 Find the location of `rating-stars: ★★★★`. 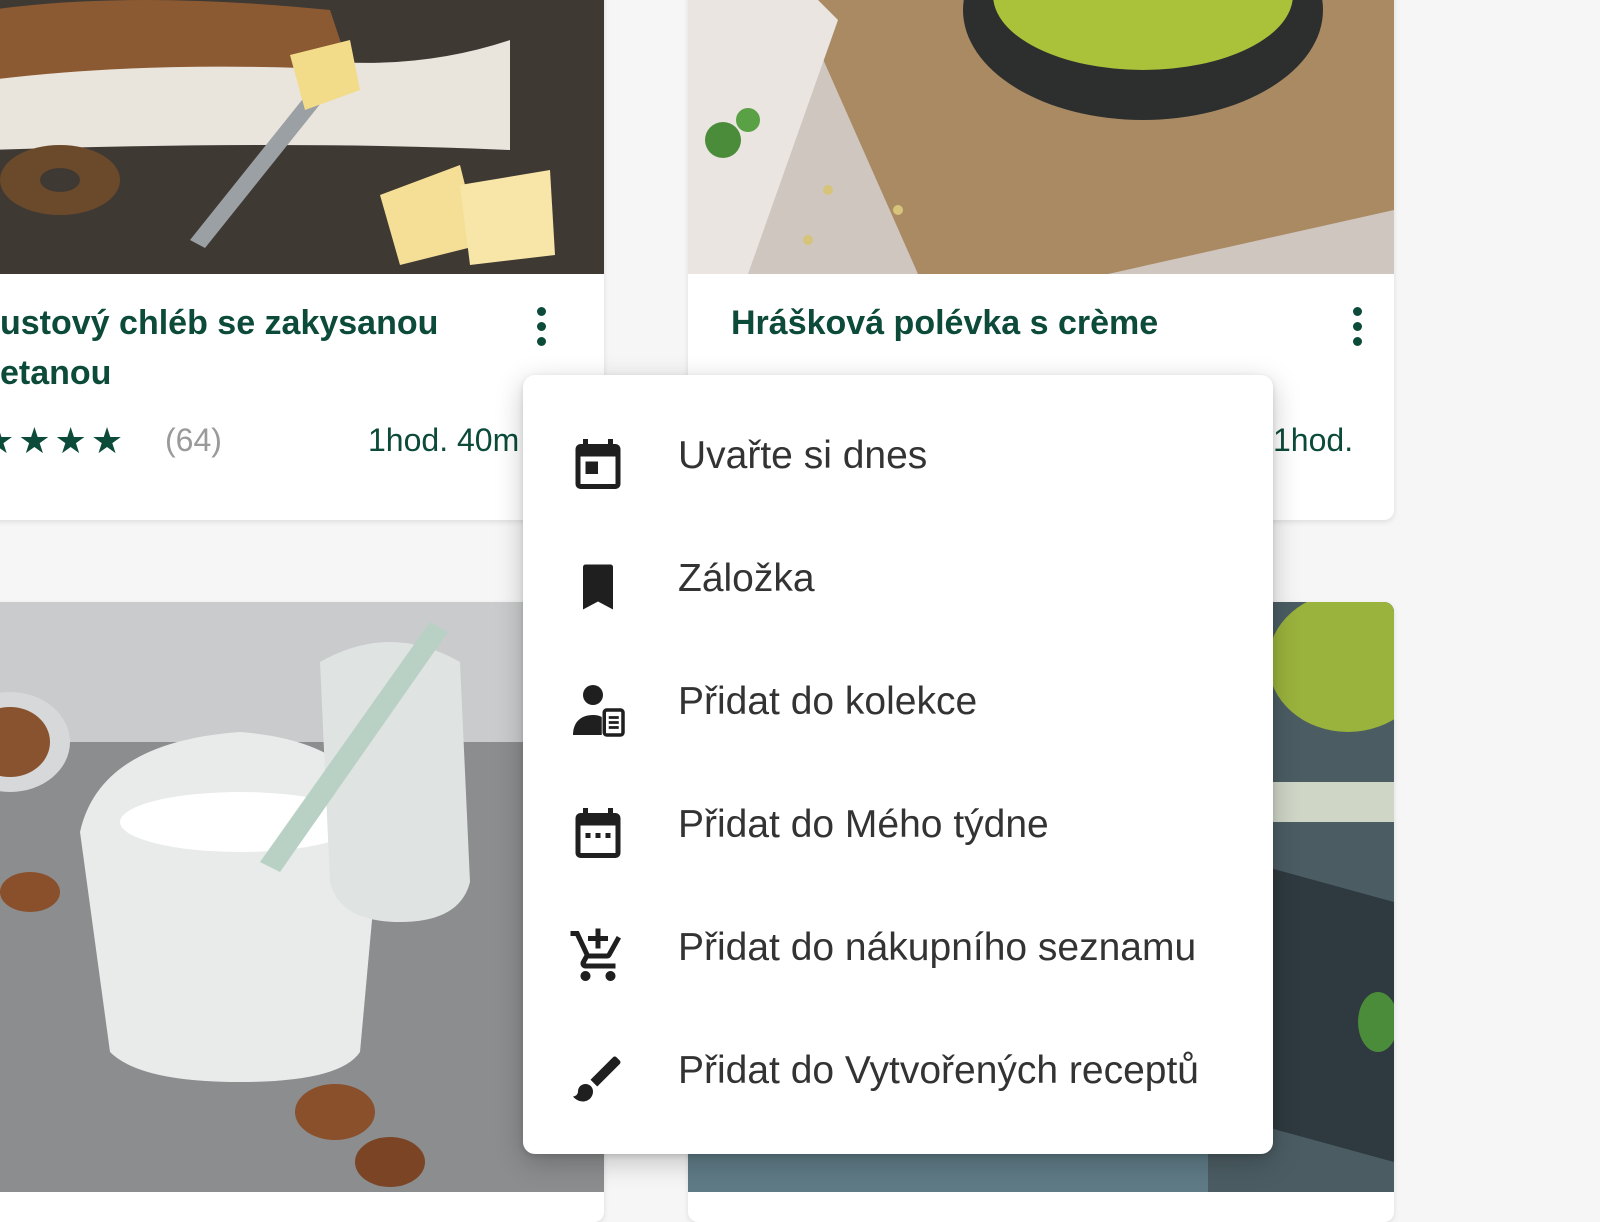

rating-stars: ★★★★ is located at coordinates (64, 440).